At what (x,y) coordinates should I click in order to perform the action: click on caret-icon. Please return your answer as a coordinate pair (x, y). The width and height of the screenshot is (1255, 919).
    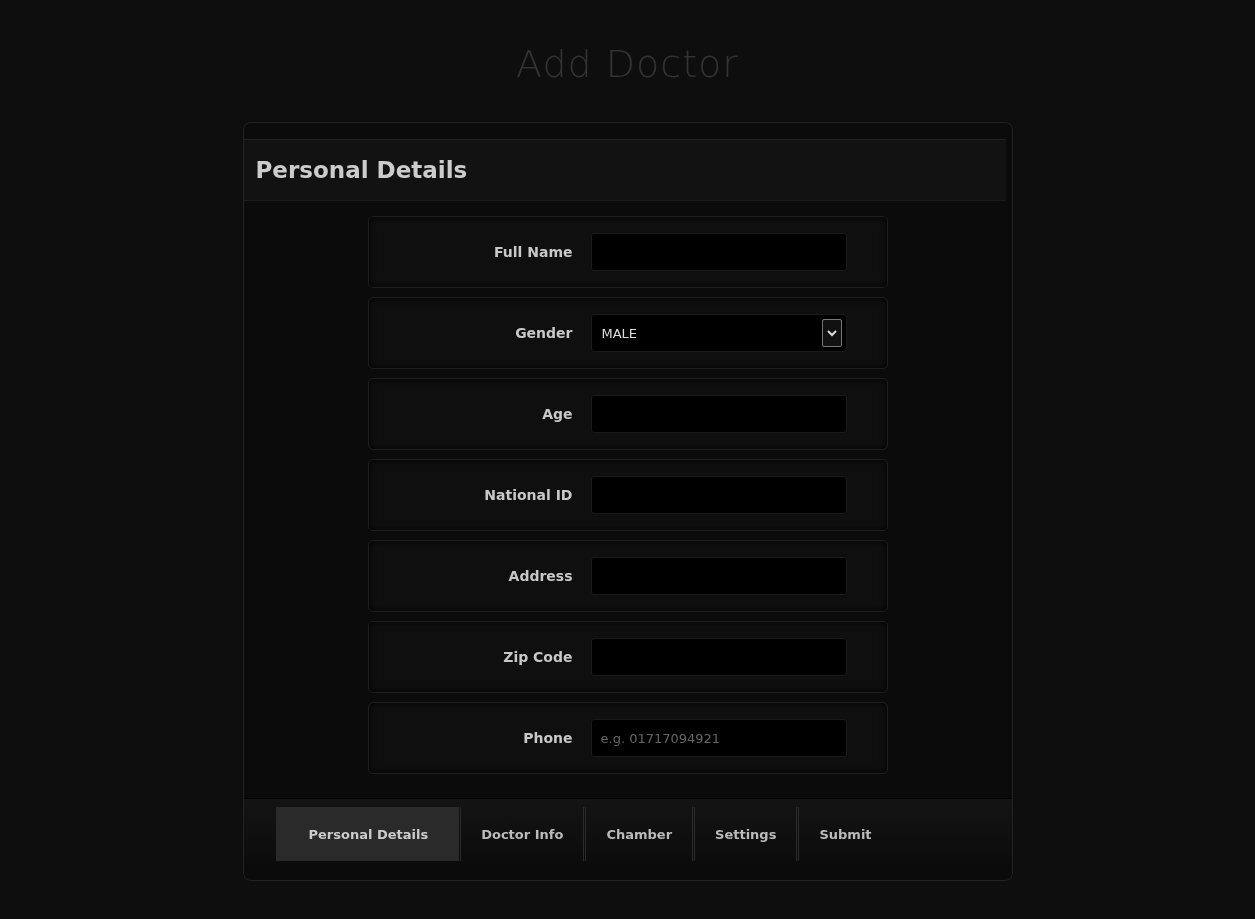
    Looking at the image, I should click on (831, 333).